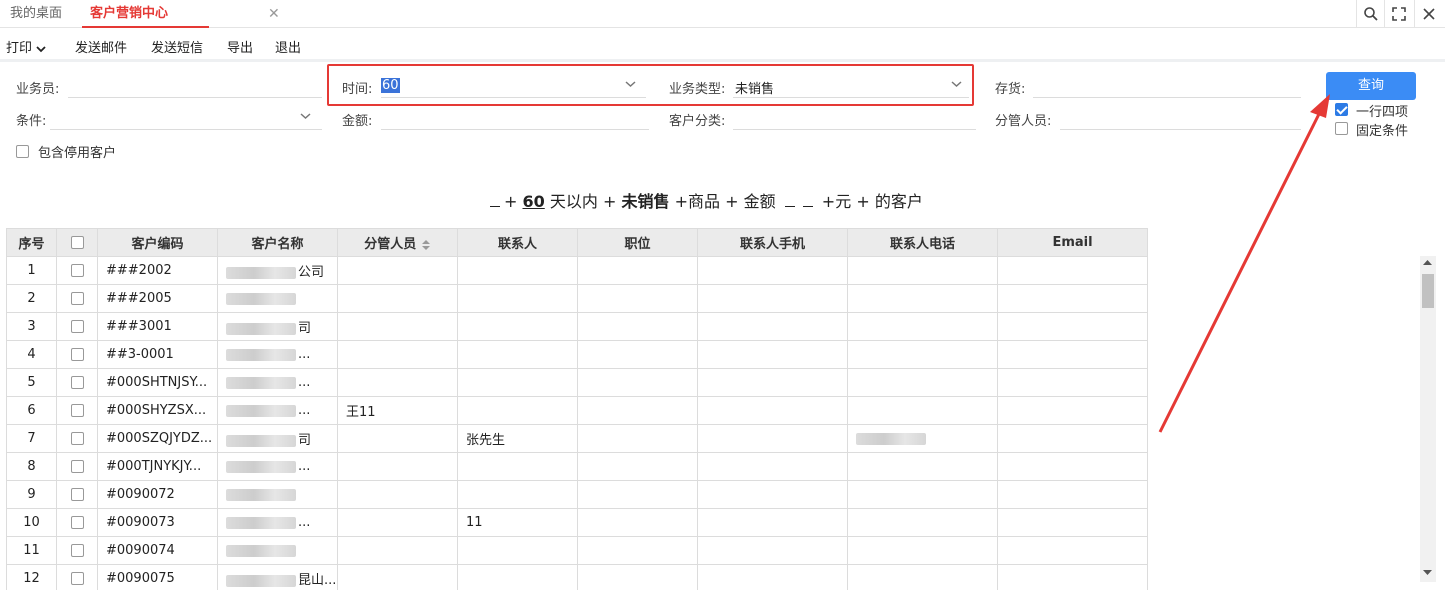 Image resolution: width=1445 pixels, height=590 pixels. Describe the element at coordinates (288, 46) in the screenshot. I see `exit-button: 退出` at that location.